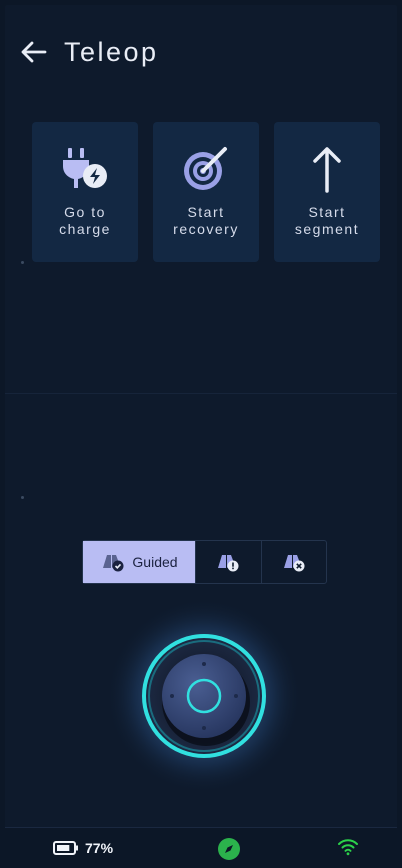 The image size is (402, 868). Describe the element at coordinates (85, 168) in the screenshot. I see `plug-charge-icon` at that location.